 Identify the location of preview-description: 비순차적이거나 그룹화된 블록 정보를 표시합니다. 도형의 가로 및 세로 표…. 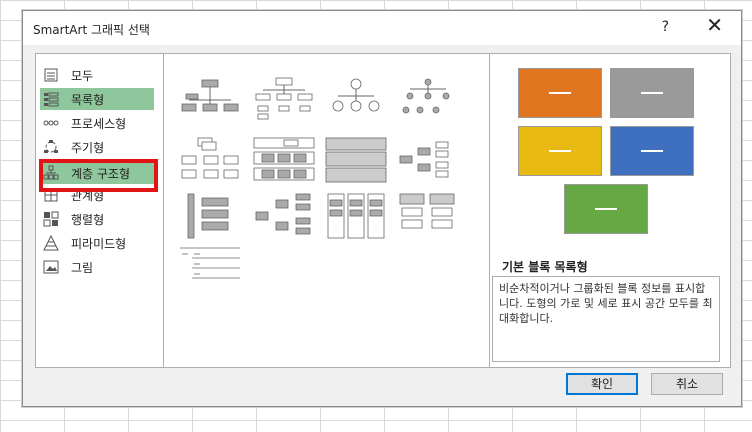
(606, 319).